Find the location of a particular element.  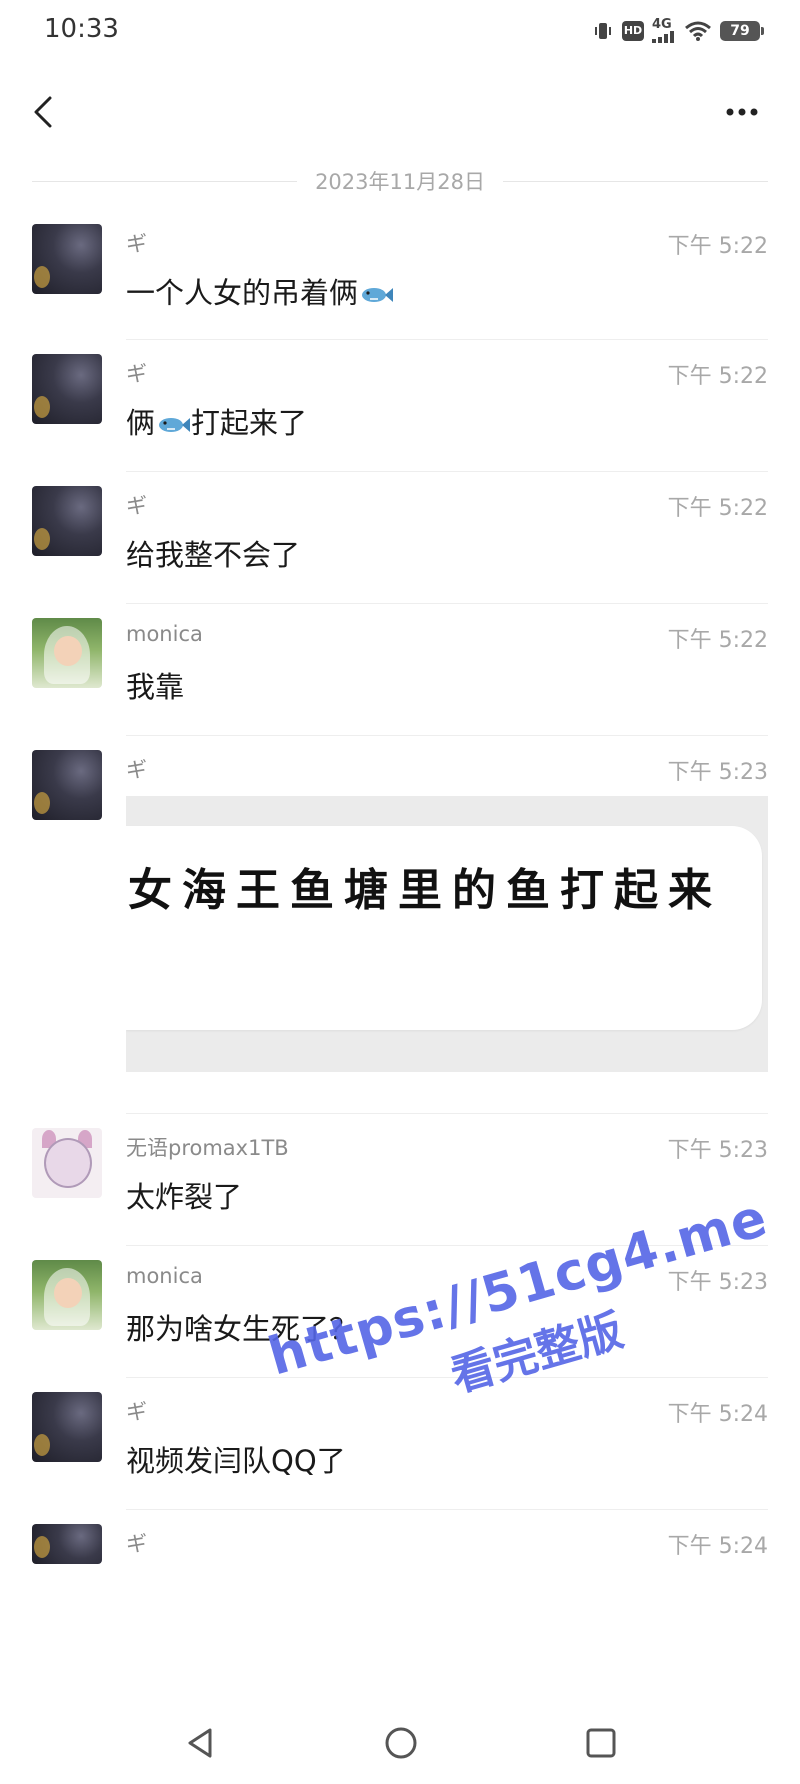

system-home-button is located at coordinates (401, 1743).